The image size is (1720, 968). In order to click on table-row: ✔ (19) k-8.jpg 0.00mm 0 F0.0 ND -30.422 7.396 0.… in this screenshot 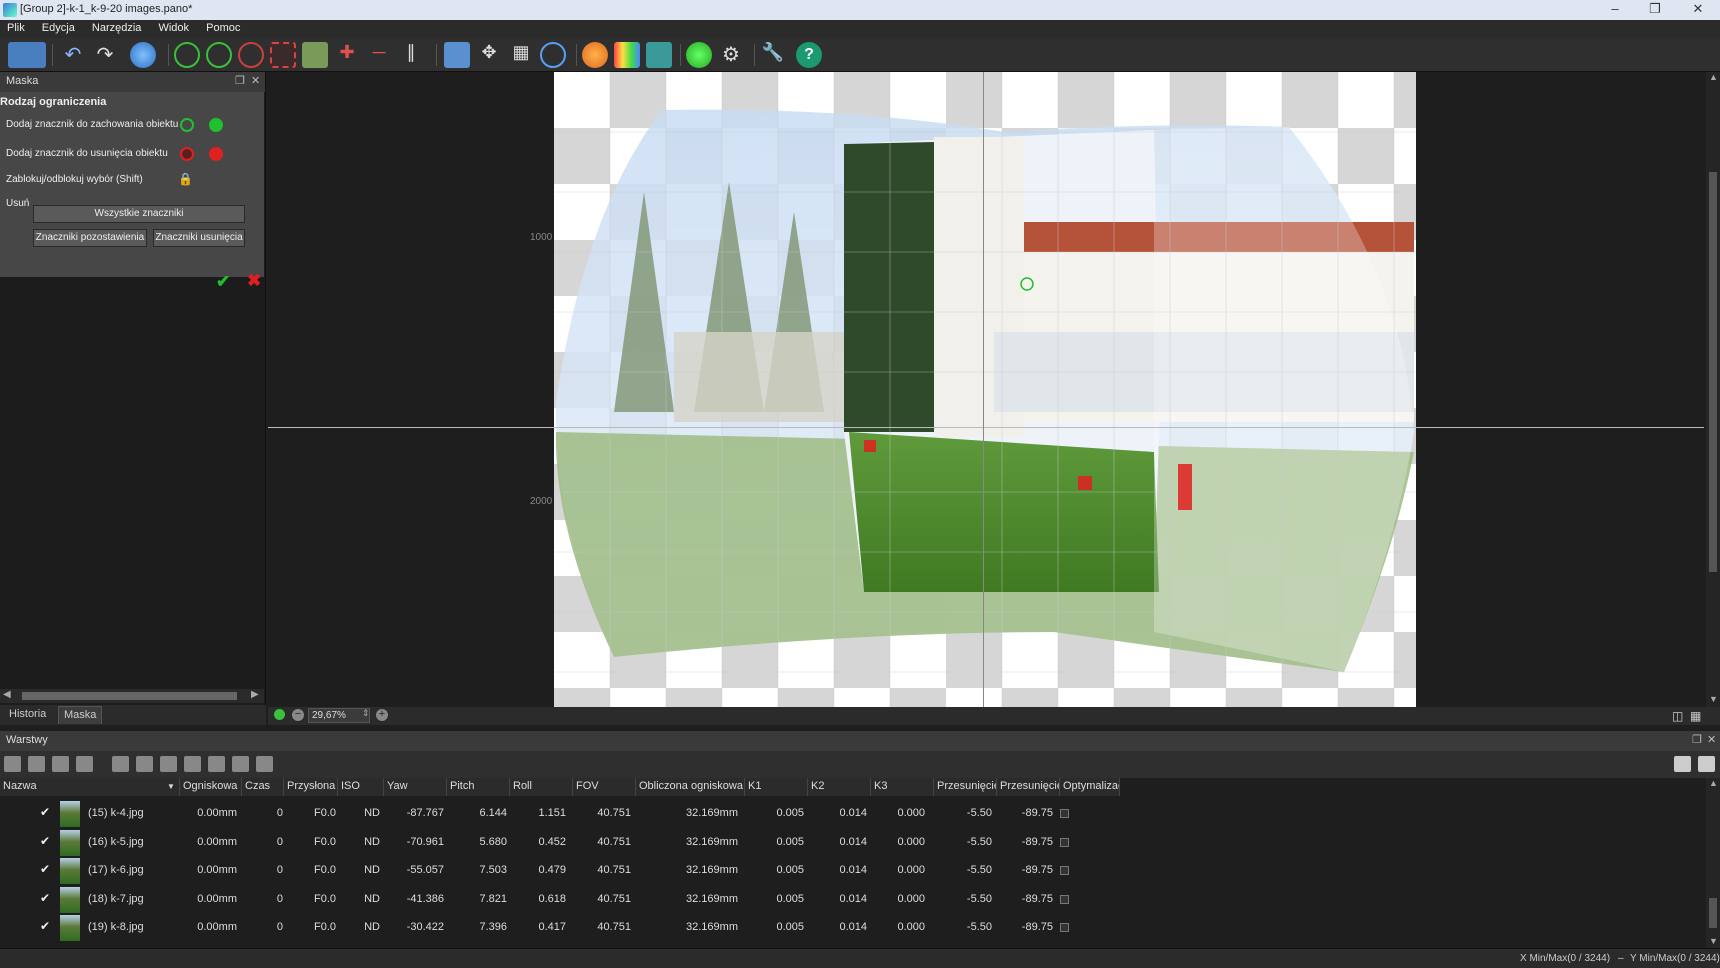, I will do `click(560, 928)`.